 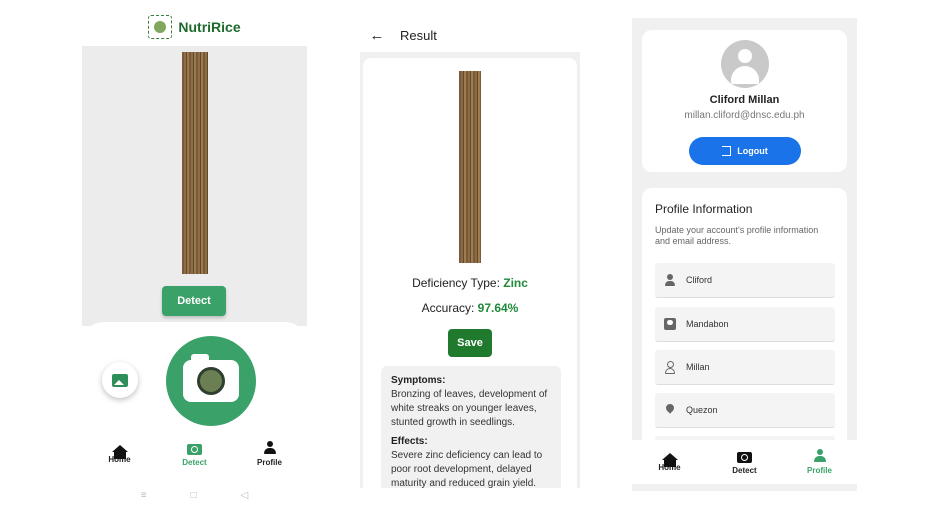 I want to click on accuracy-value: 97.64%, so click(x=498, y=308).